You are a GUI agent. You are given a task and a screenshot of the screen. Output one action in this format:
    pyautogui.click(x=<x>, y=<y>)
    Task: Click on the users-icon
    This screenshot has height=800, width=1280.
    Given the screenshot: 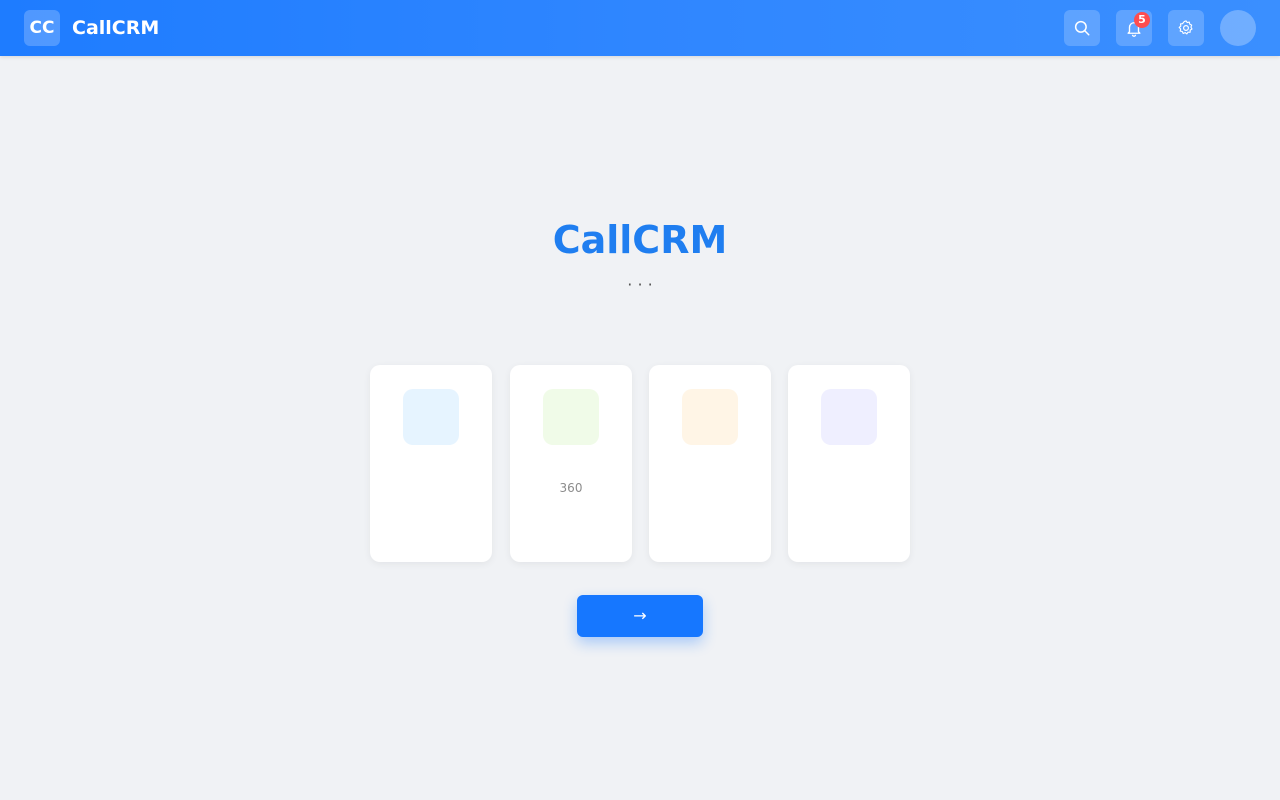 What is the action you would take?
    pyautogui.click(x=571, y=417)
    